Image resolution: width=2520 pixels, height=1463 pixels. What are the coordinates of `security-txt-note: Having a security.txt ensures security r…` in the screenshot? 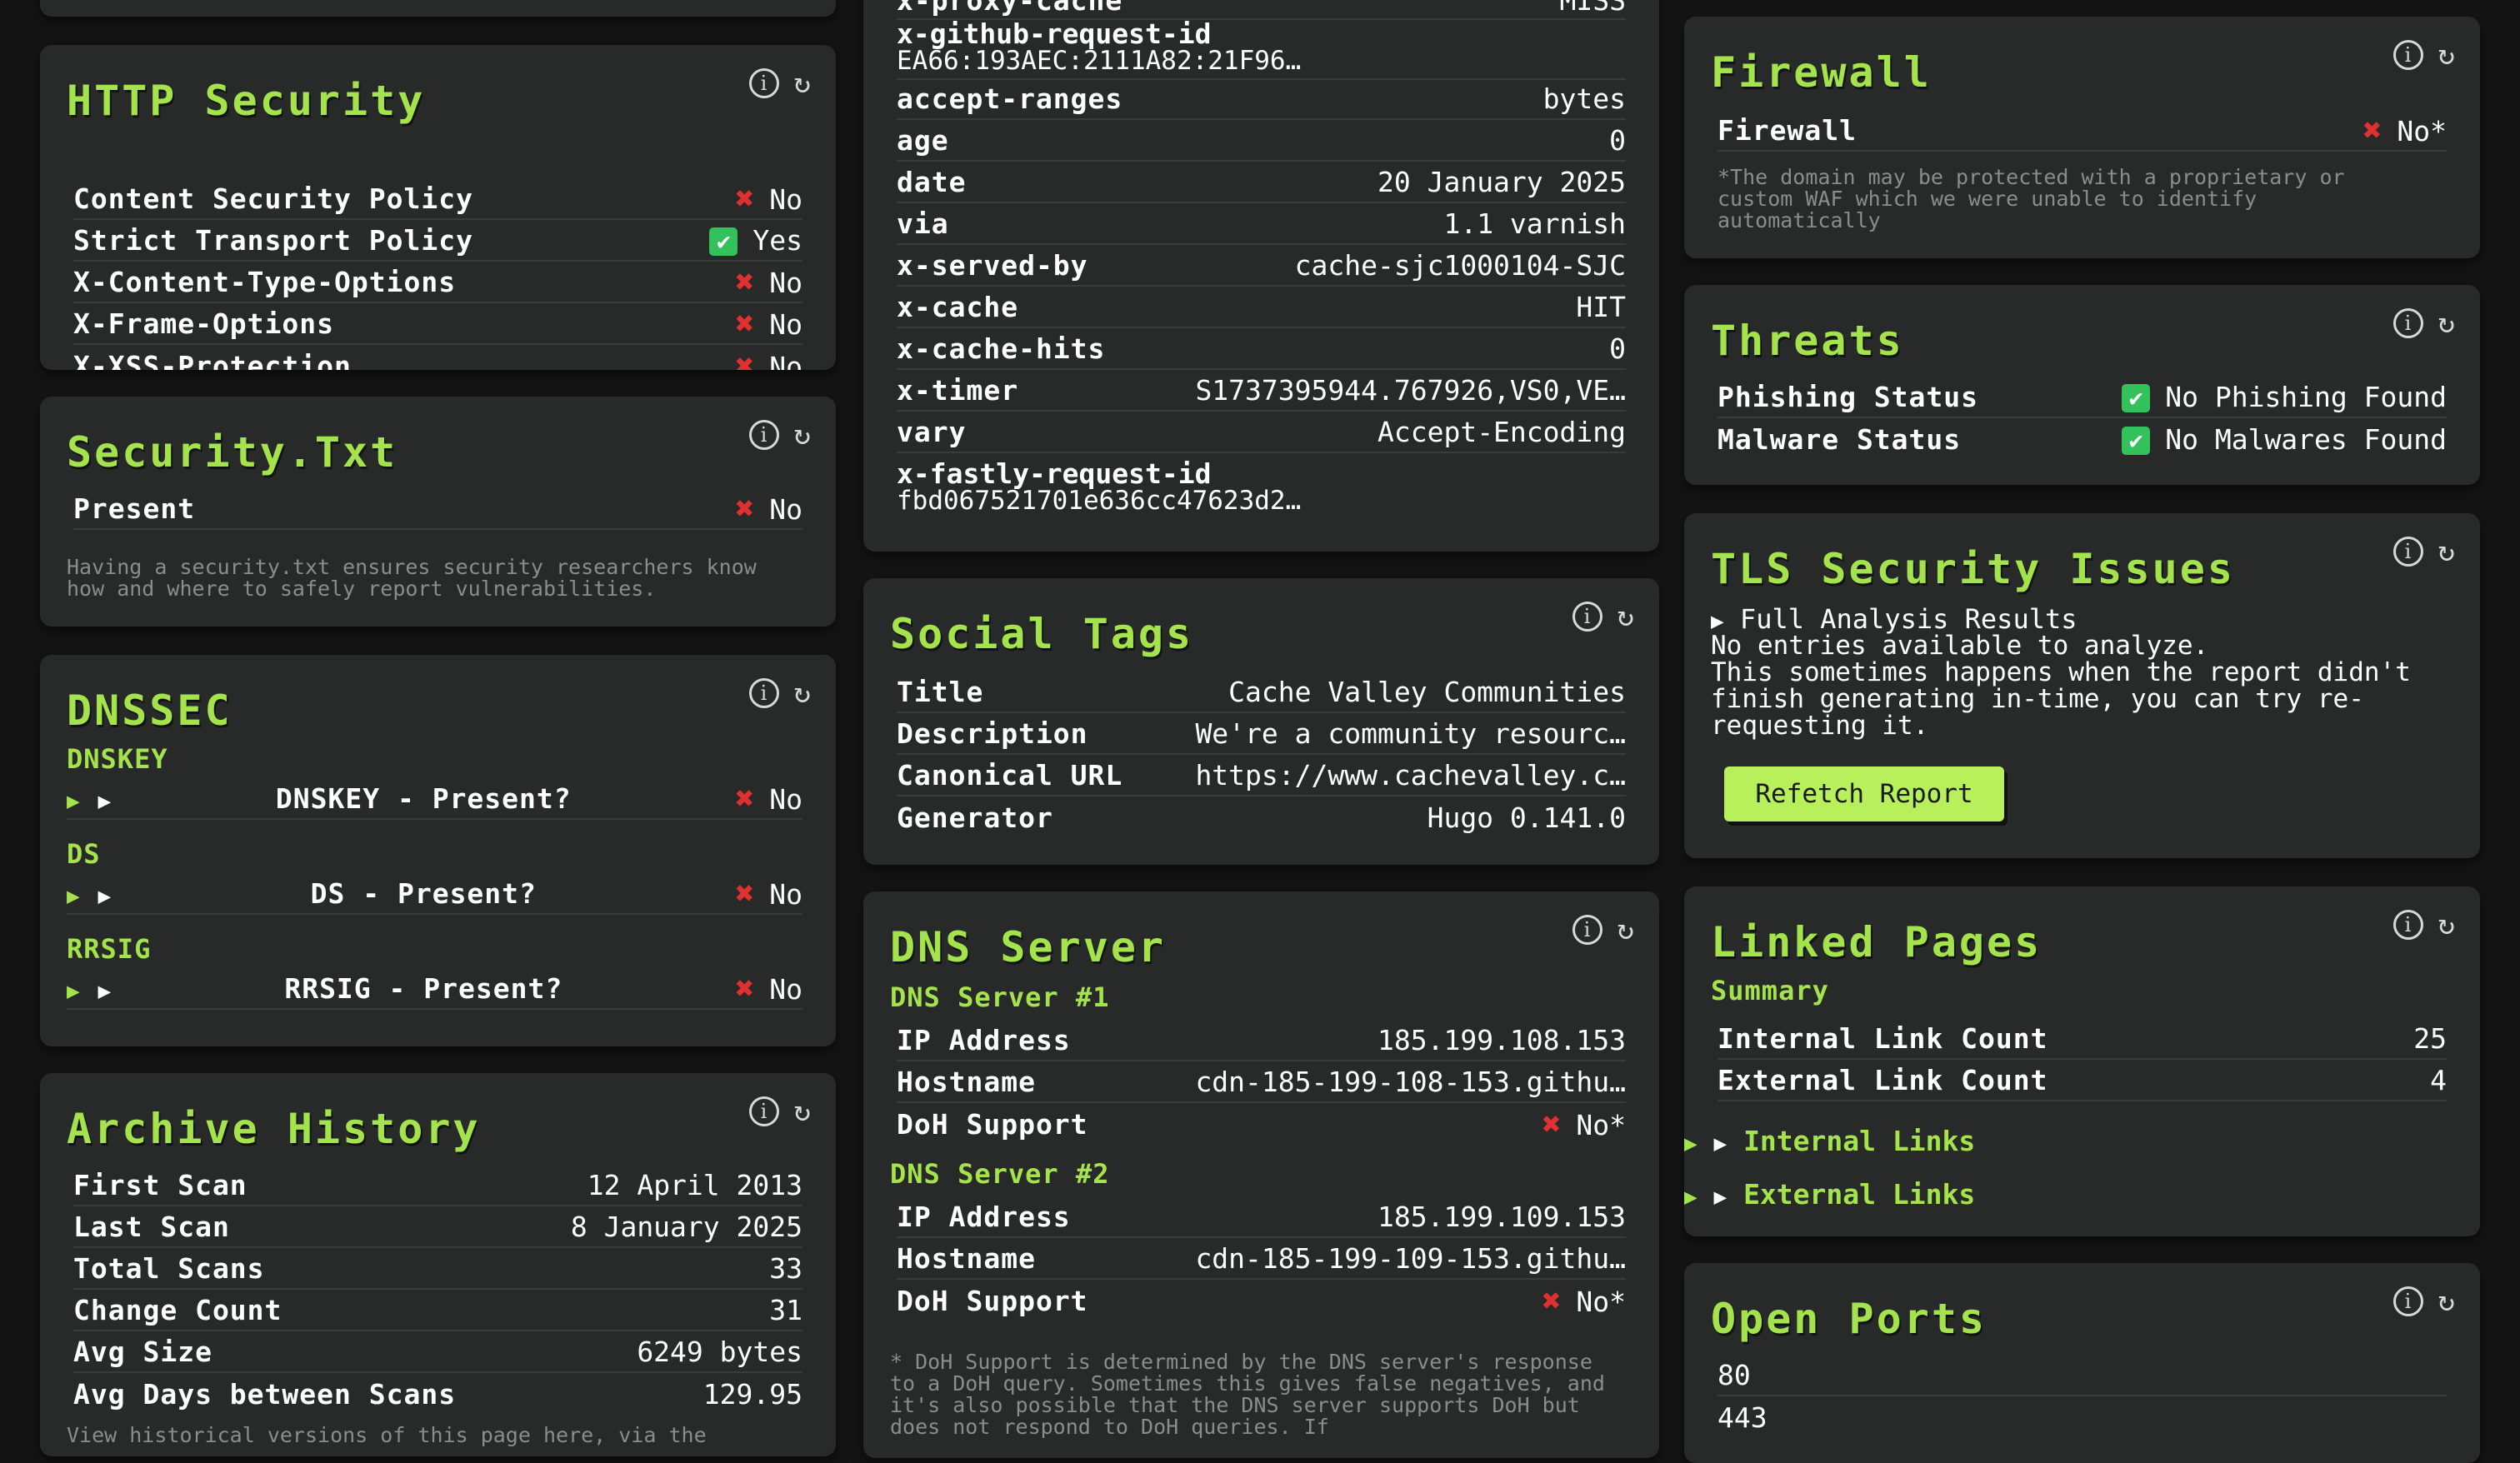 It's located at (412, 578).